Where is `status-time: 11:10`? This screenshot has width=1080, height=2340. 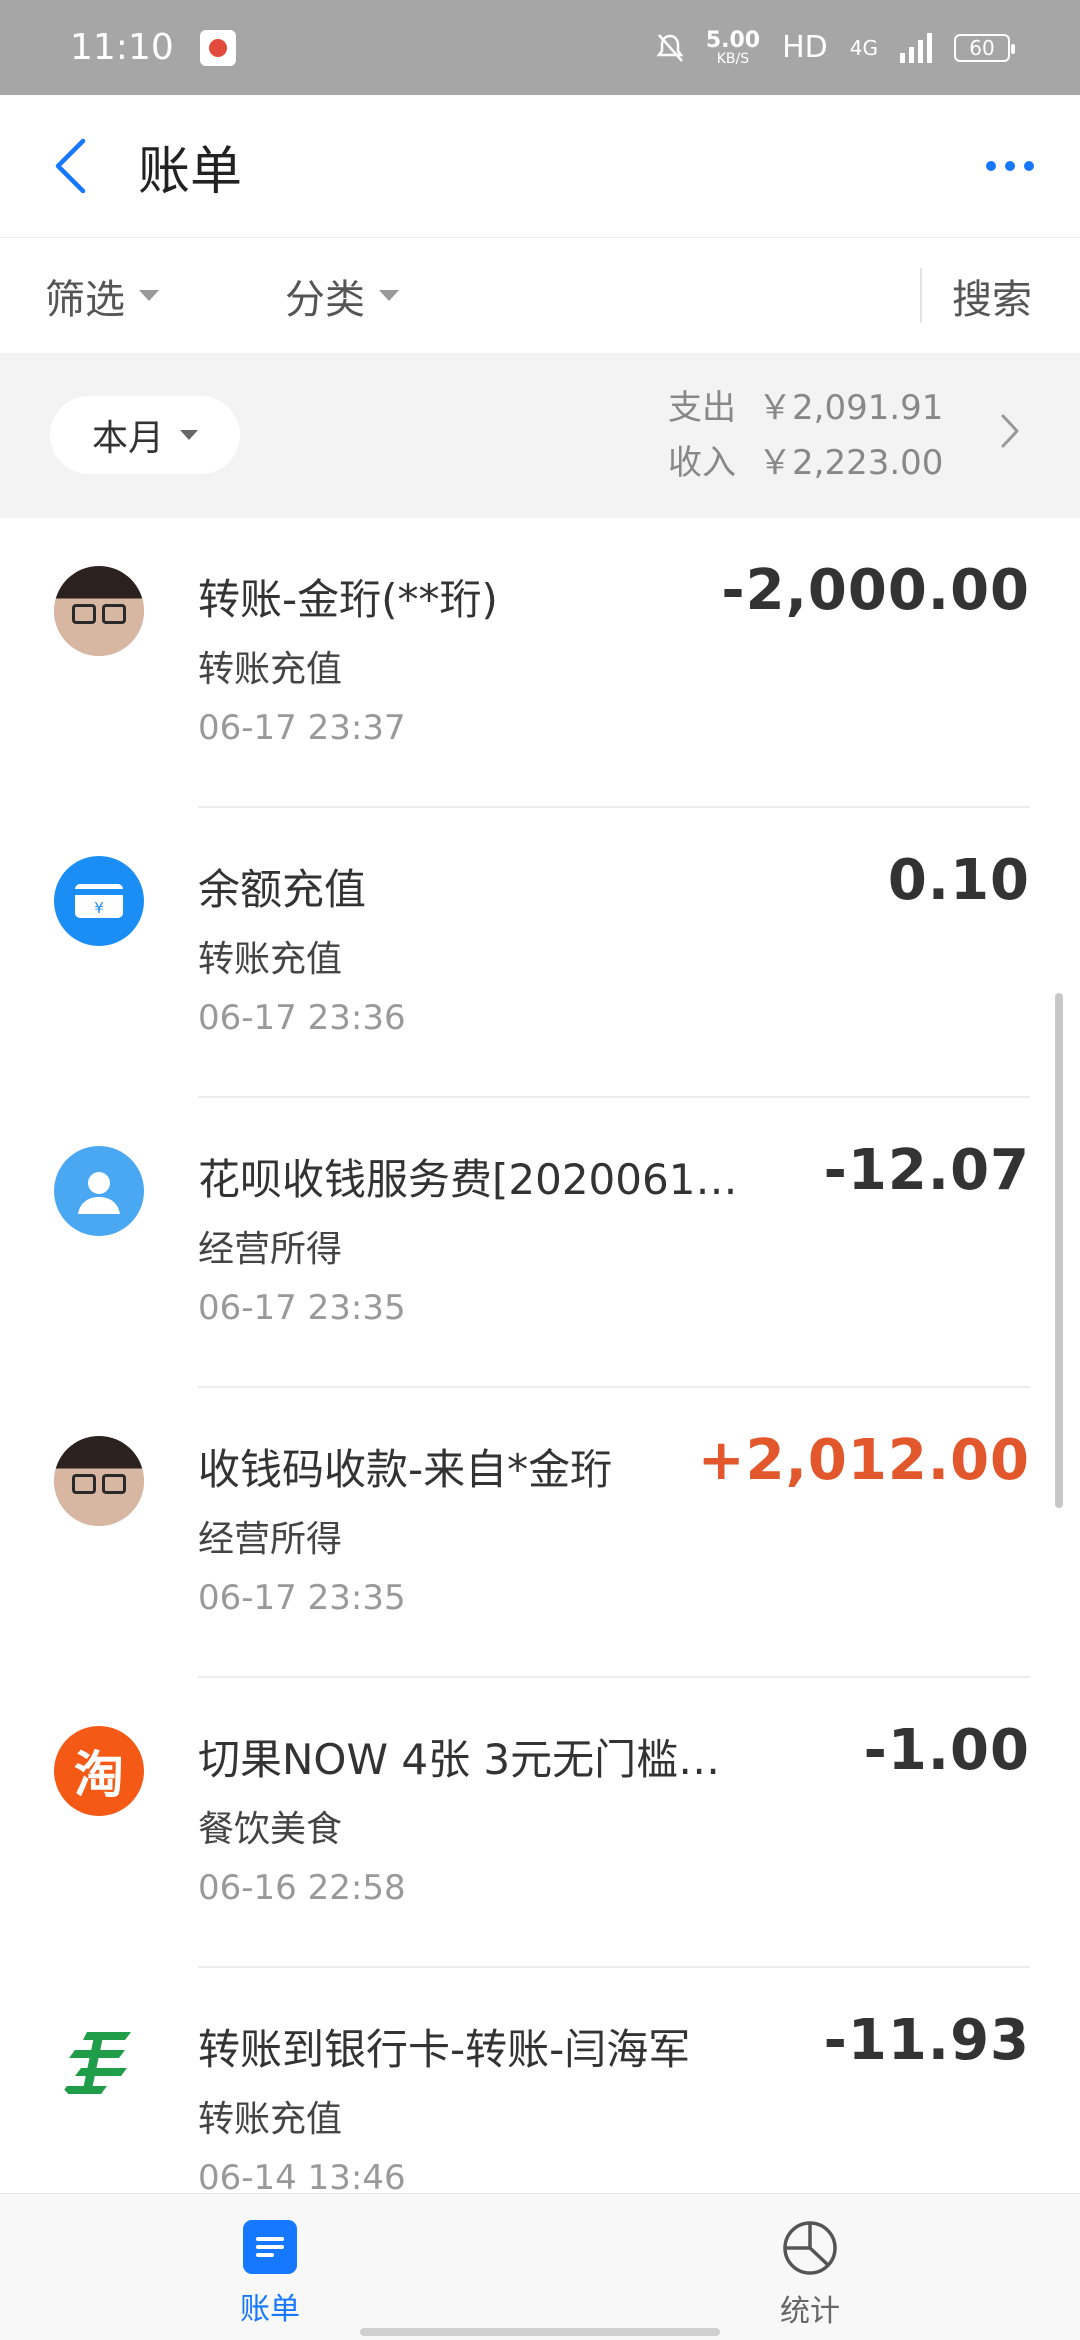
status-time: 11:10 is located at coordinates (122, 47).